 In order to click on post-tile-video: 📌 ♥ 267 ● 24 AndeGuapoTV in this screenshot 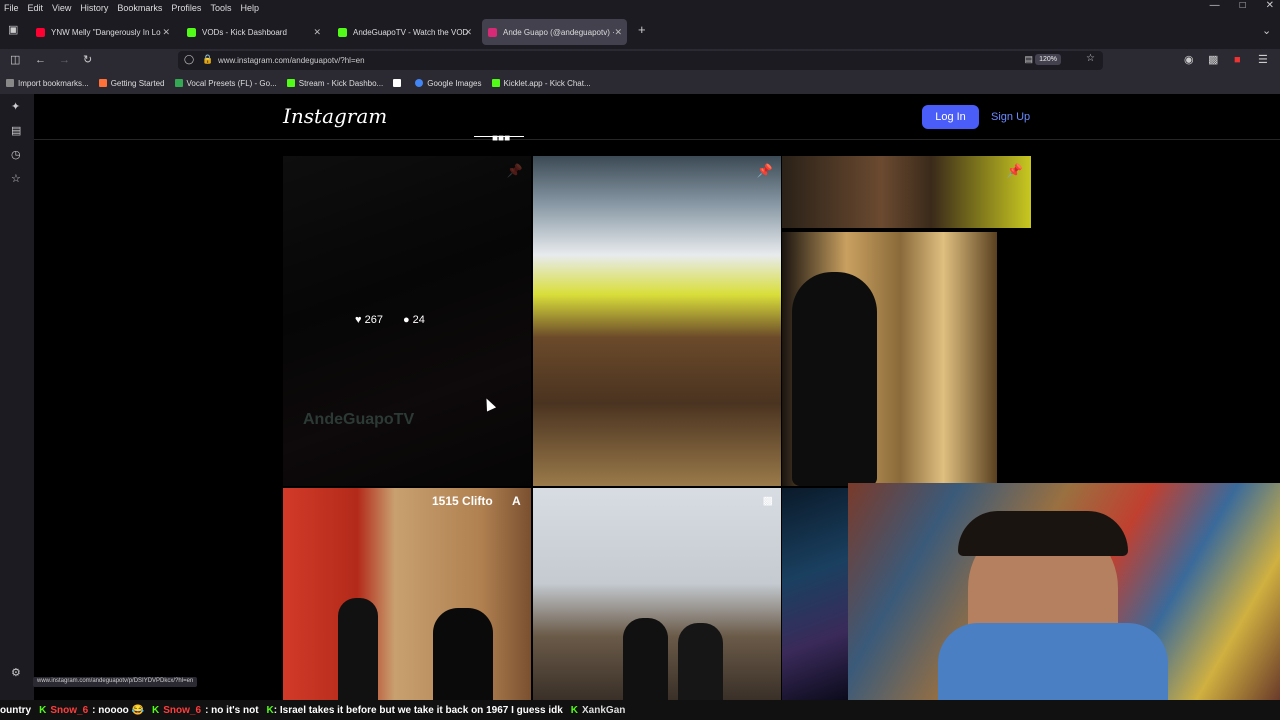, I will do `click(407, 321)`.